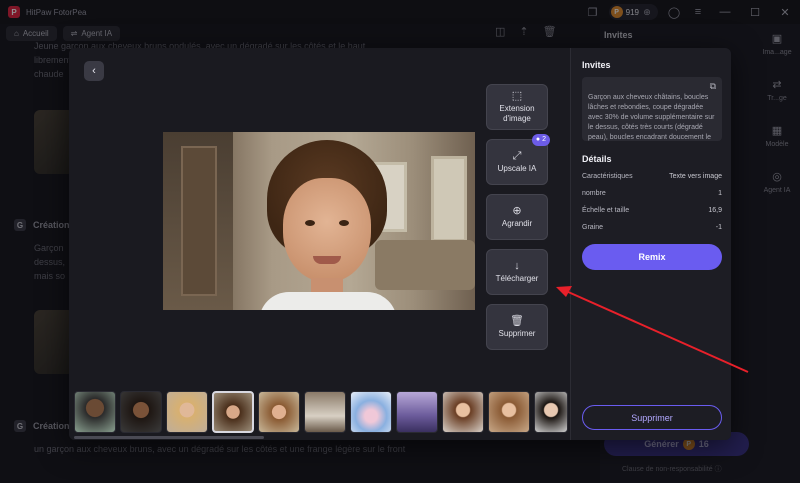  What do you see at coordinates (652, 417) in the screenshot?
I see `delete-button: Supprimer` at bounding box center [652, 417].